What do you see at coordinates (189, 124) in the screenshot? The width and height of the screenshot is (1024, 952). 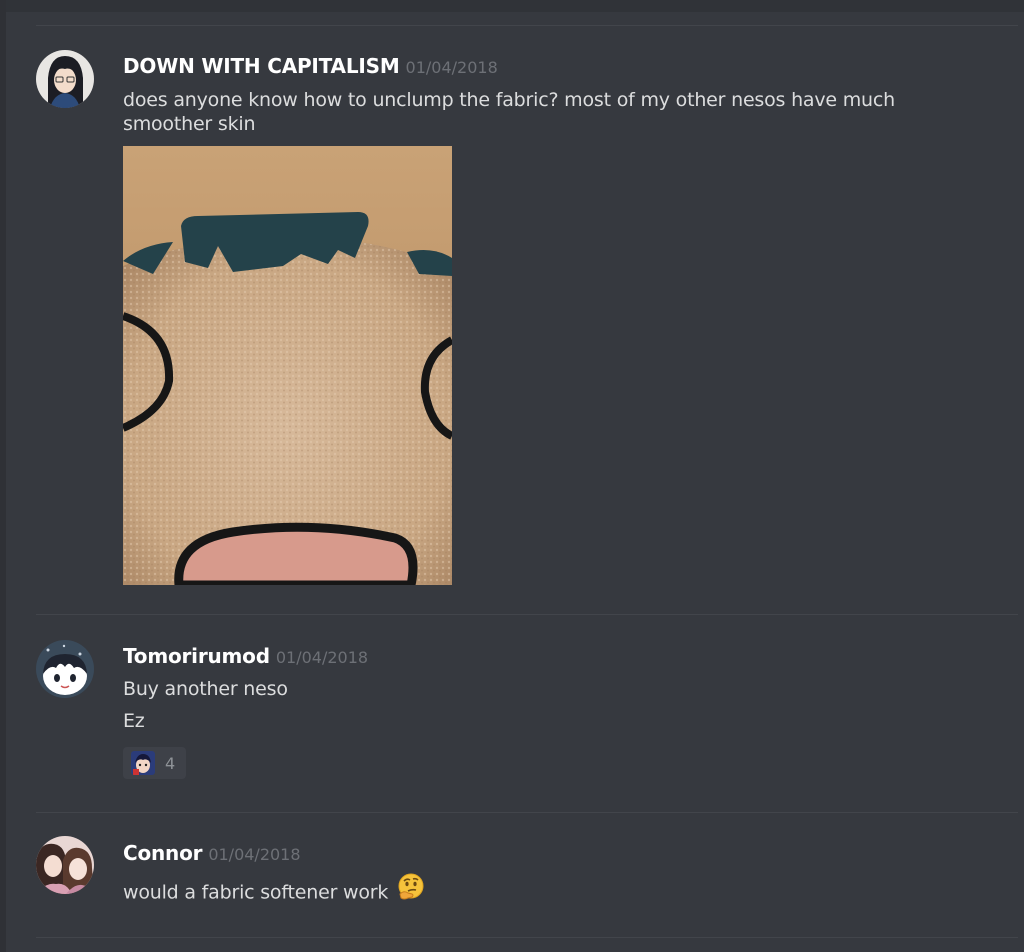 I see `message-line: smoother skin` at bounding box center [189, 124].